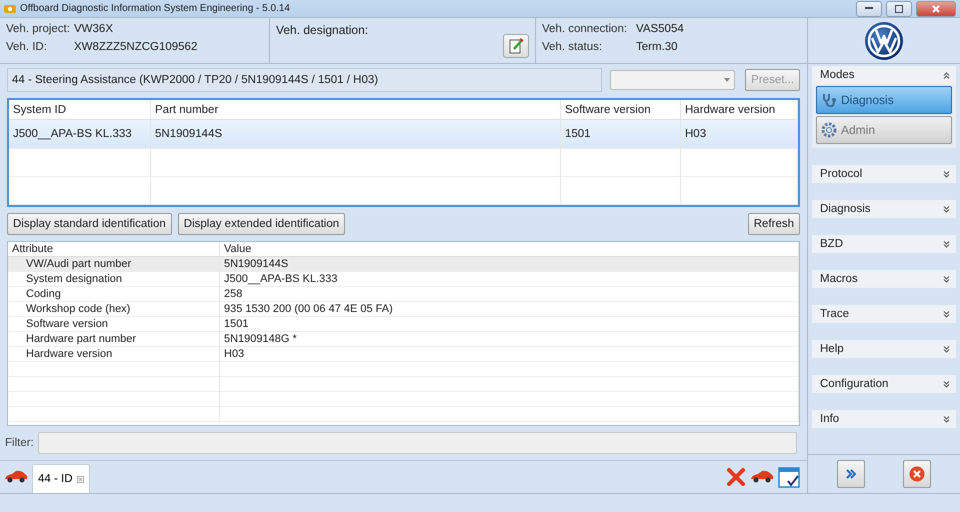  I want to click on edit-button, so click(516, 46).